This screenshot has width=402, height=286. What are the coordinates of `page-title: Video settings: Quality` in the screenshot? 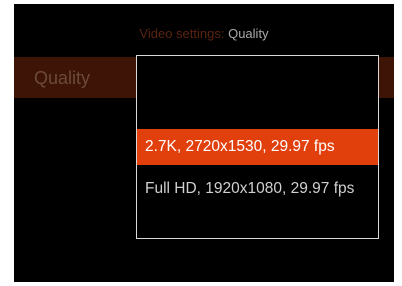 It's located at (204, 34).